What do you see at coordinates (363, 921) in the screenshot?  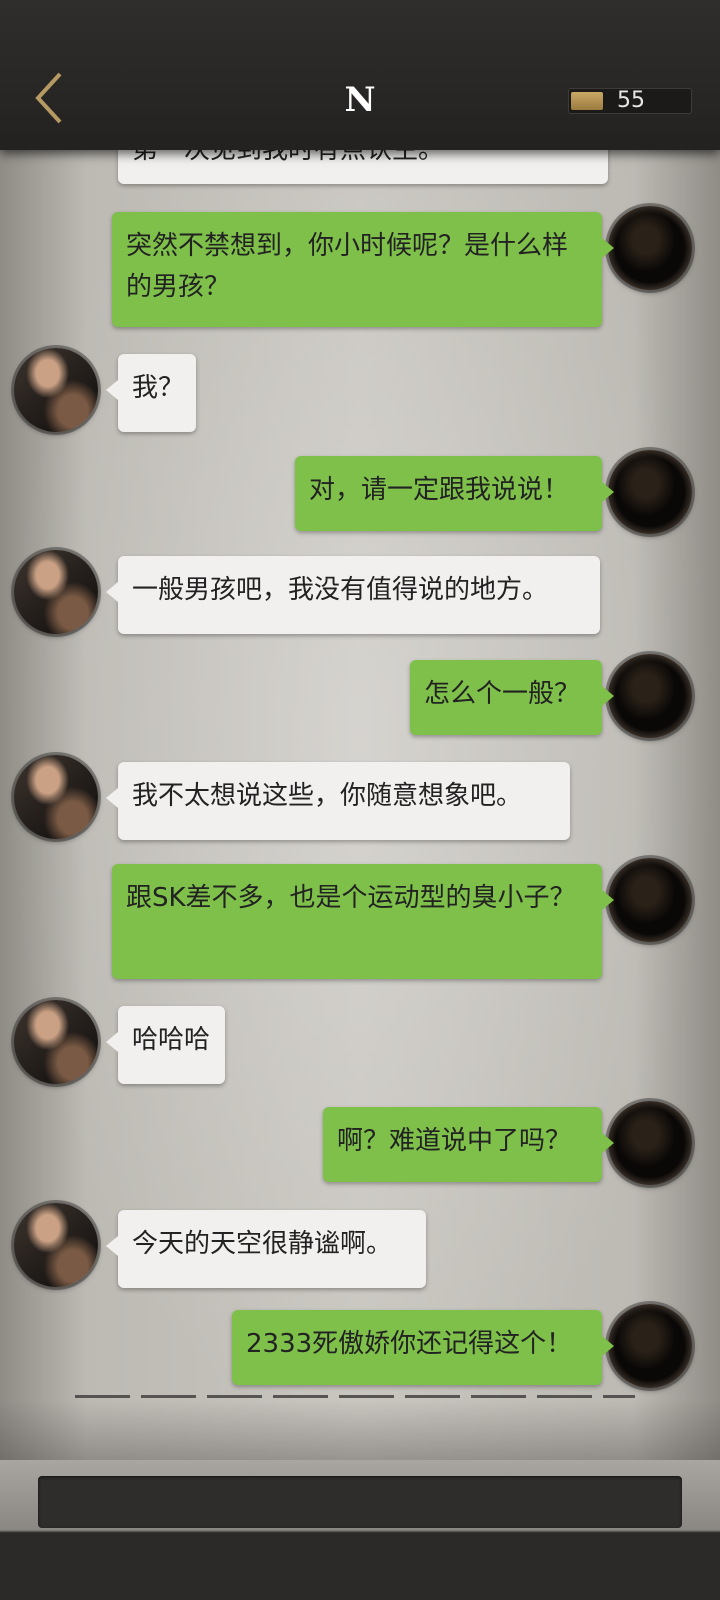 I see `message-bubble-outgoing: 跟SK差不多，也是个运动型的臭小子？` at bounding box center [363, 921].